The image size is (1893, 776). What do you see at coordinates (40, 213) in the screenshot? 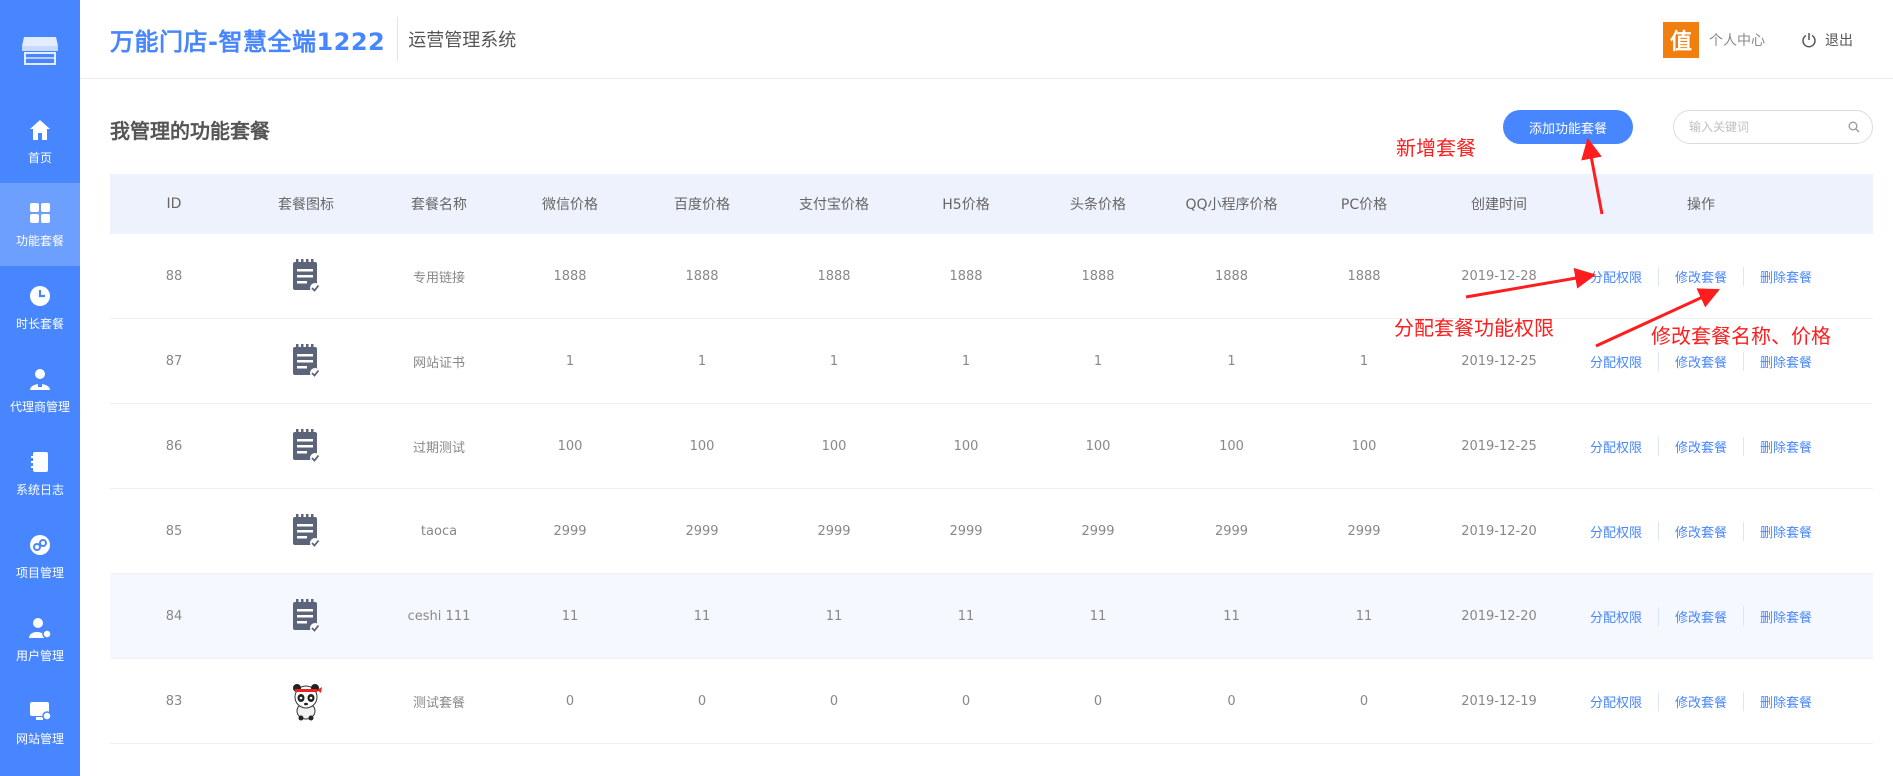
I see `grid-icon` at bounding box center [40, 213].